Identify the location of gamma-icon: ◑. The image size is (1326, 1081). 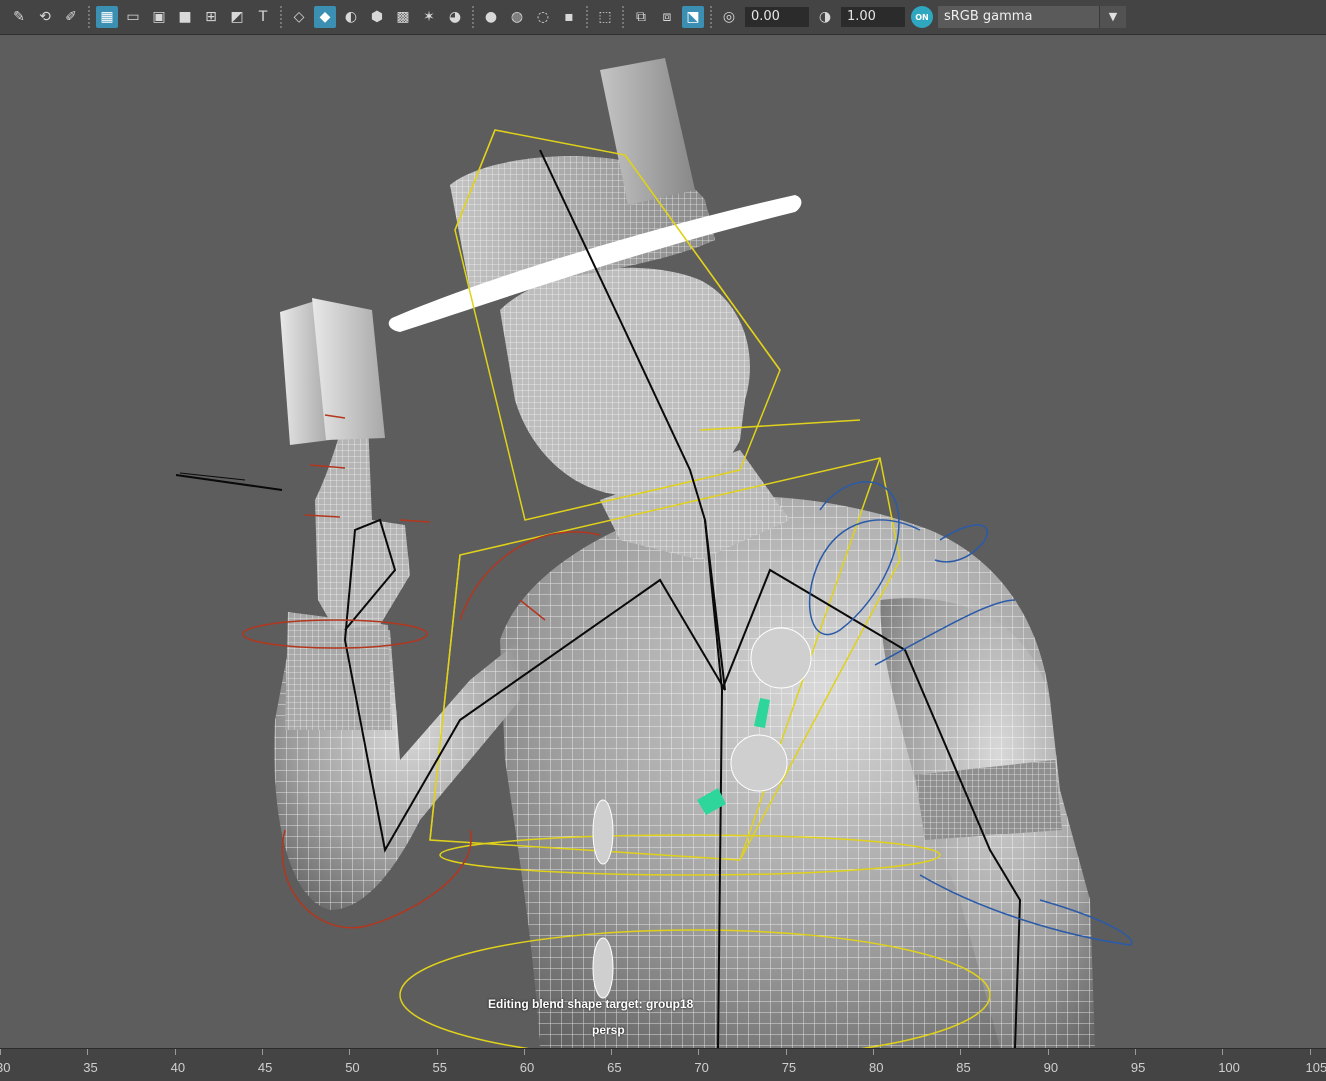
(825, 17).